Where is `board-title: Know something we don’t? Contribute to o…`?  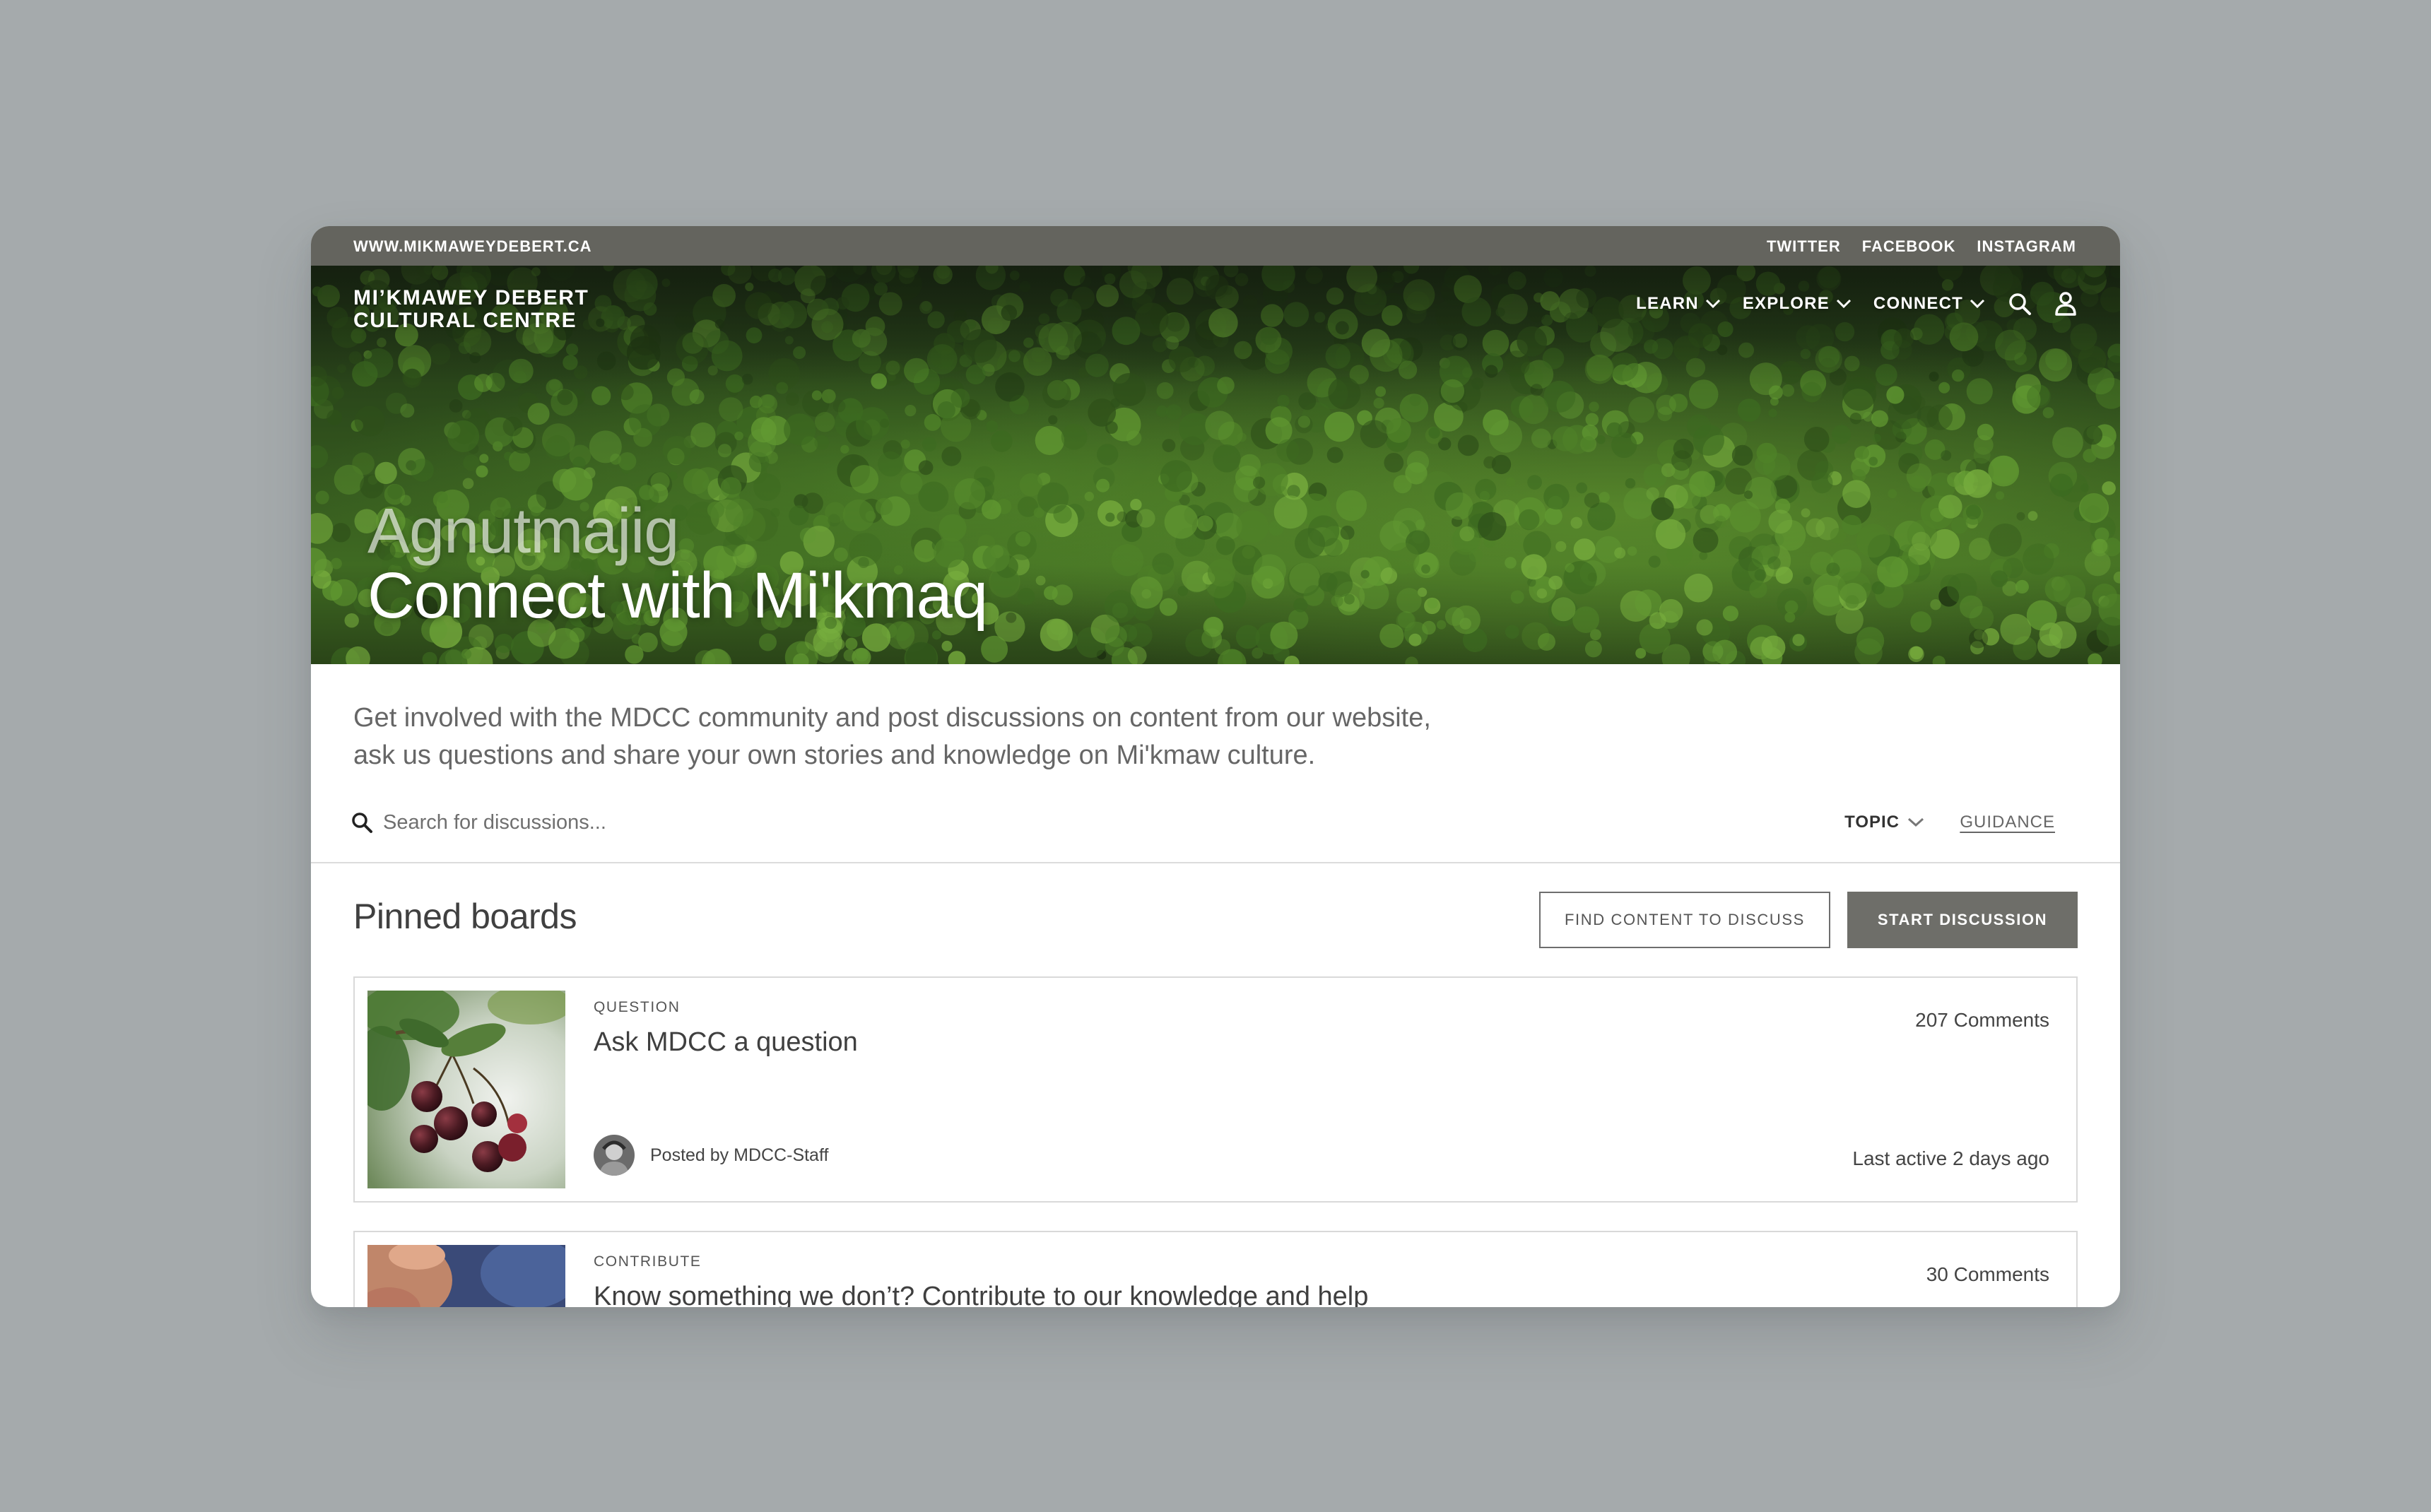
board-title: Know something we don’t? Contribute to o… is located at coordinates (981, 1294).